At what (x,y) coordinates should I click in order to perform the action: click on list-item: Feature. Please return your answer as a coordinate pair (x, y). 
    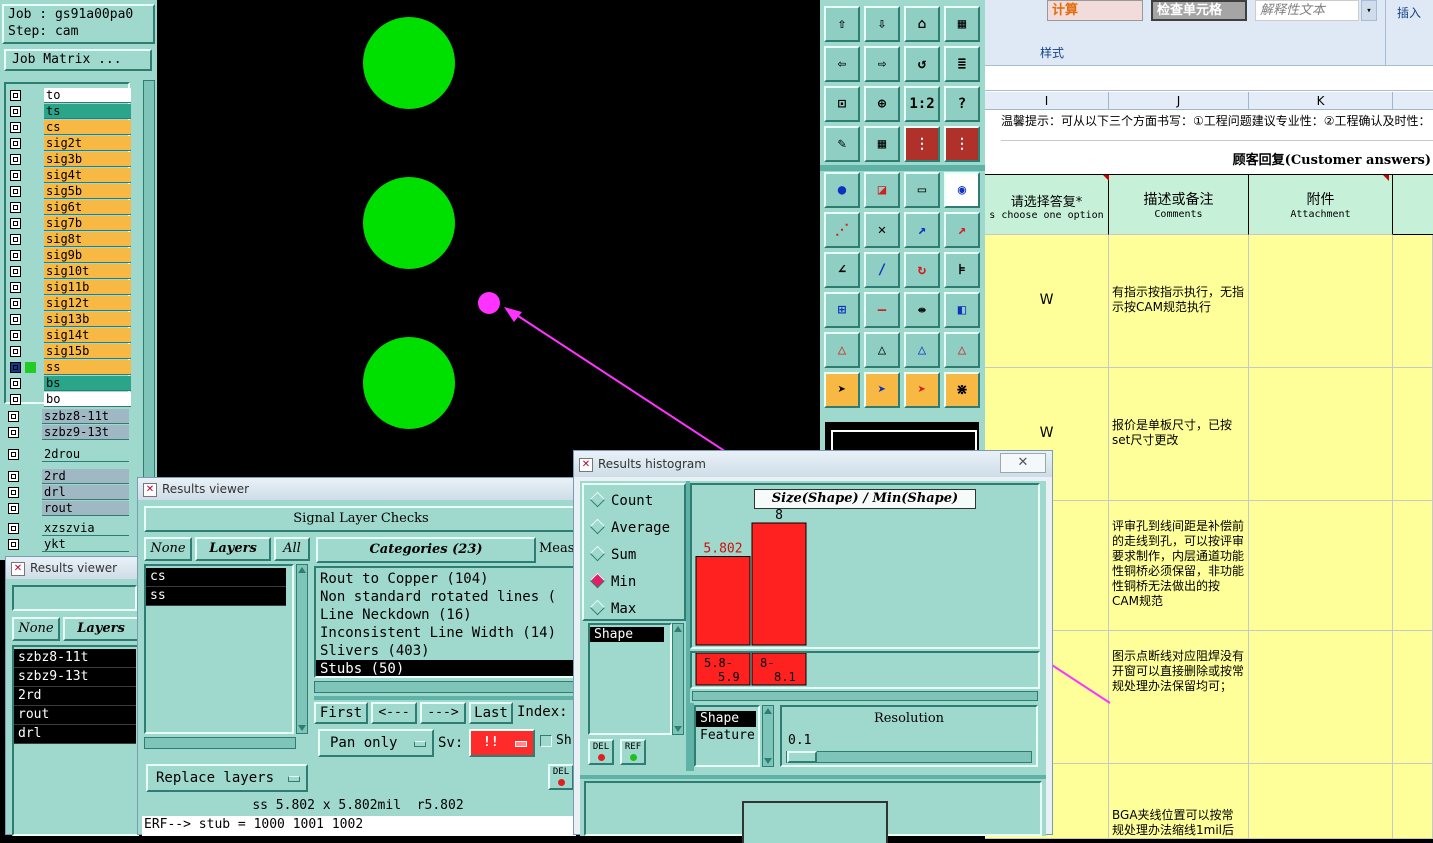
    Looking at the image, I should click on (727, 736).